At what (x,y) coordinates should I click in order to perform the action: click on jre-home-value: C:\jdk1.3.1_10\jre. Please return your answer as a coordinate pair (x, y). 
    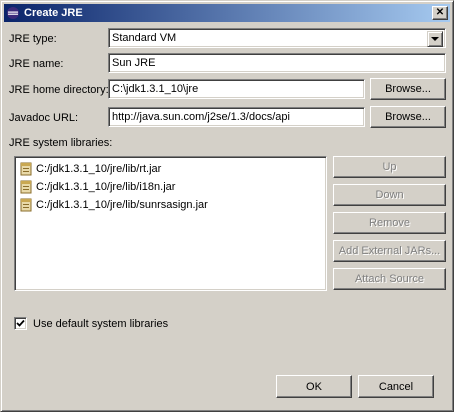
    Looking at the image, I should click on (155, 89).